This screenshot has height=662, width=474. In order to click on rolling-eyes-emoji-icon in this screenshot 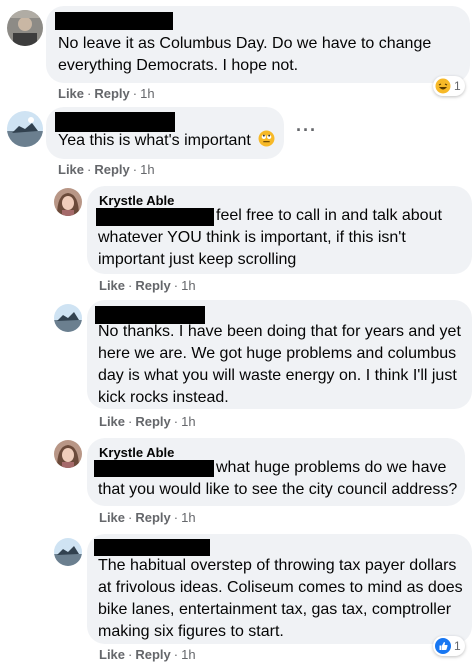, I will do `click(266, 138)`.